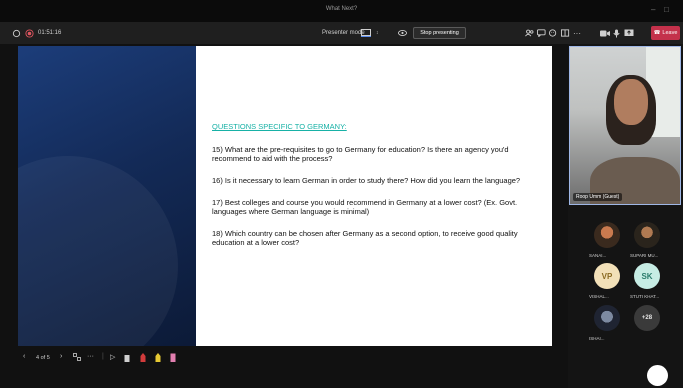  I want to click on phone-icon: ☎, so click(657, 33).